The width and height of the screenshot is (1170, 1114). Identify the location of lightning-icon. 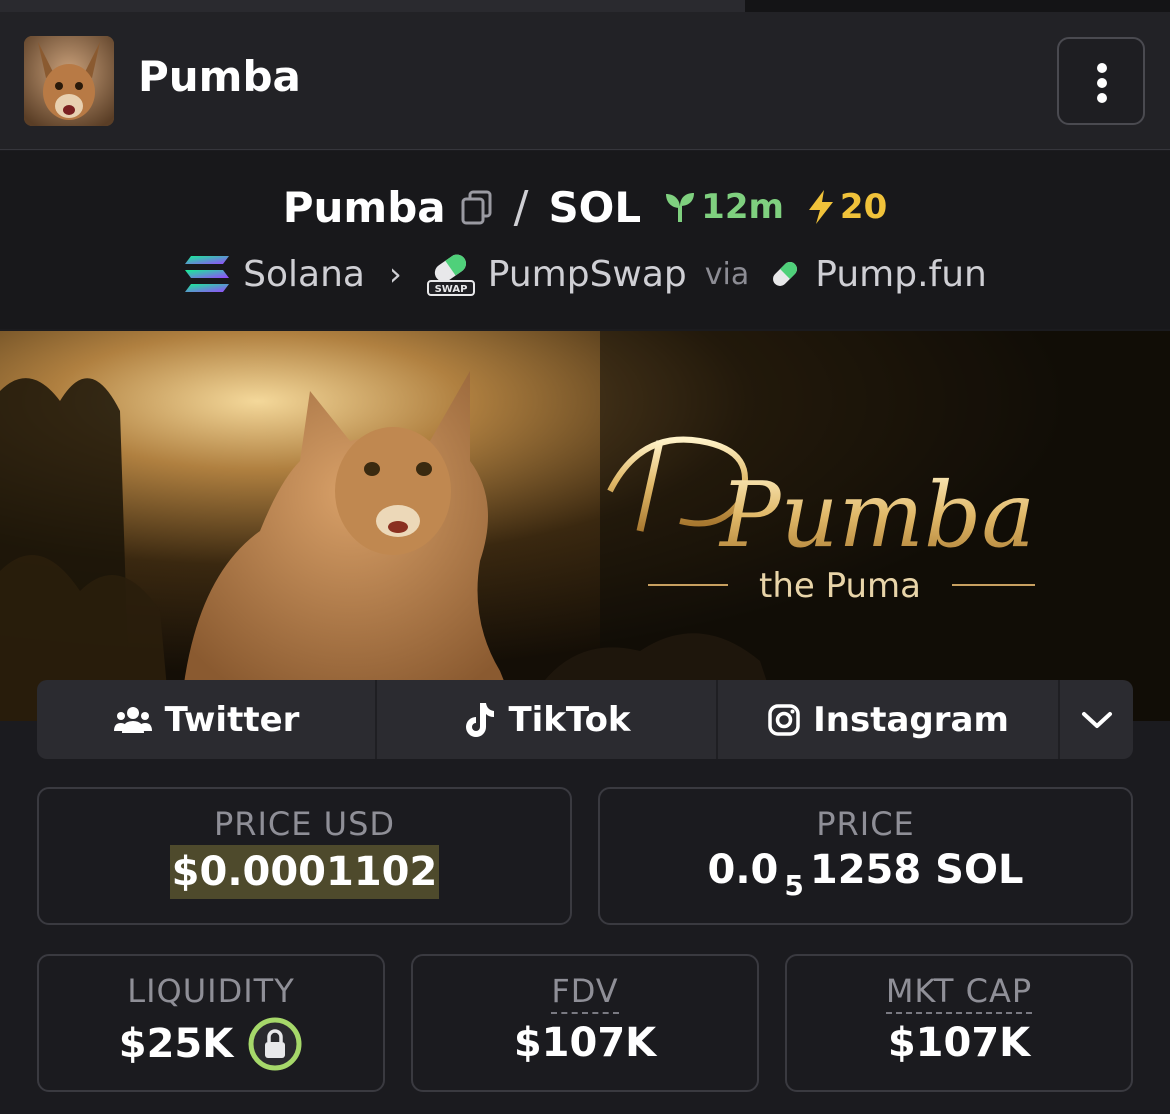
(820, 207).